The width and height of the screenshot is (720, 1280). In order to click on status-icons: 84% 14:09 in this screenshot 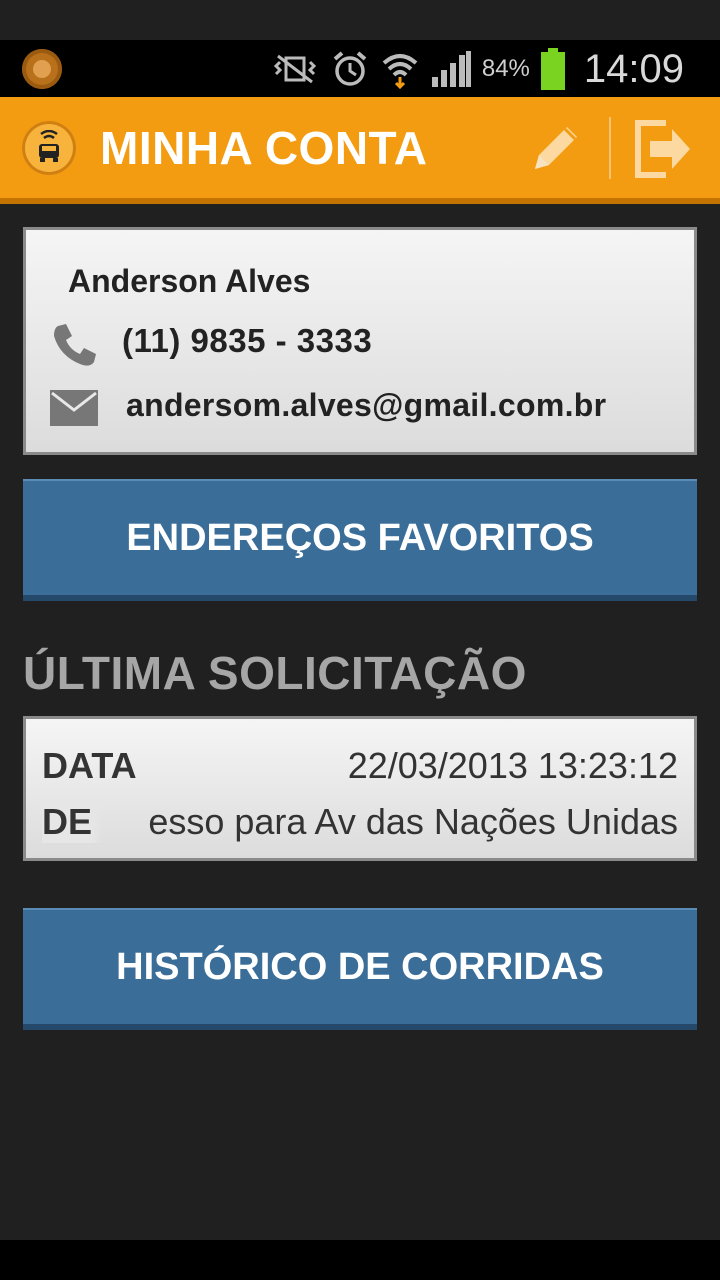, I will do `click(477, 69)`.